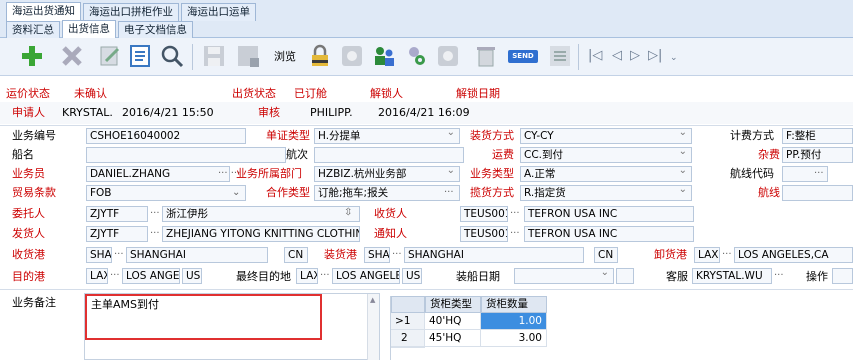 This screenshot has height=360, width=853. Describe the element at coordinates (408, 321) in the screenshot. I see `grid-row-1-indicator: >1` at that location.